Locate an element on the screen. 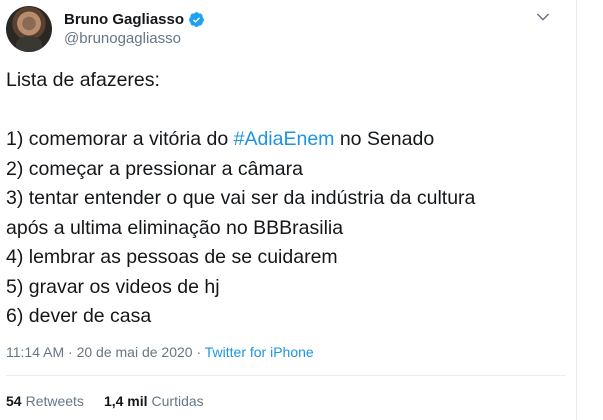  divider is located at coordinates (286, 375).